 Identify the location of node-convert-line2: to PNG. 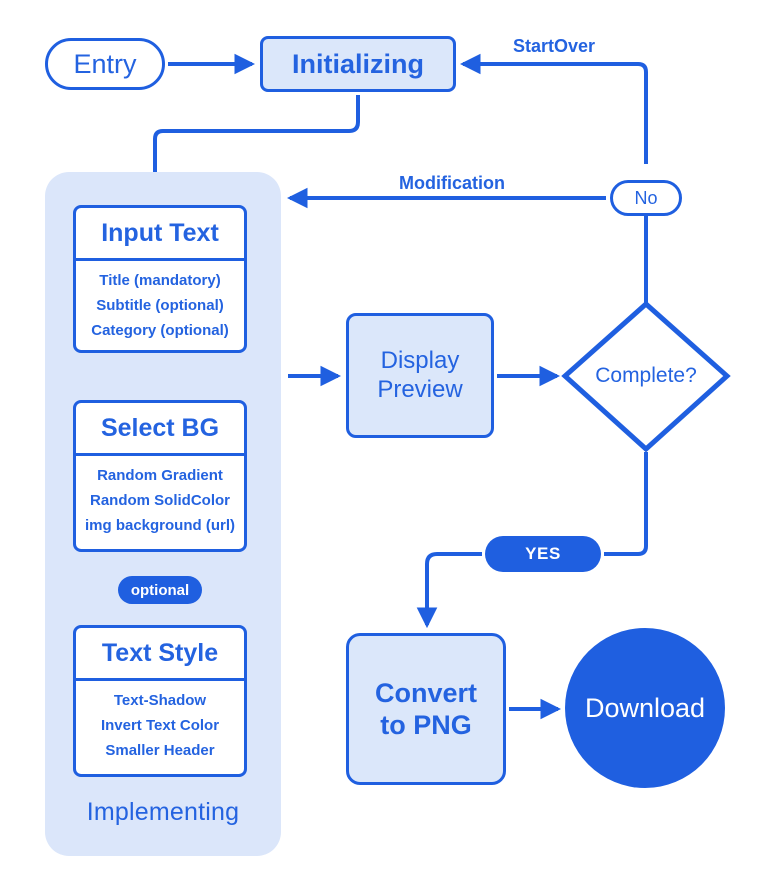
(426, 725).